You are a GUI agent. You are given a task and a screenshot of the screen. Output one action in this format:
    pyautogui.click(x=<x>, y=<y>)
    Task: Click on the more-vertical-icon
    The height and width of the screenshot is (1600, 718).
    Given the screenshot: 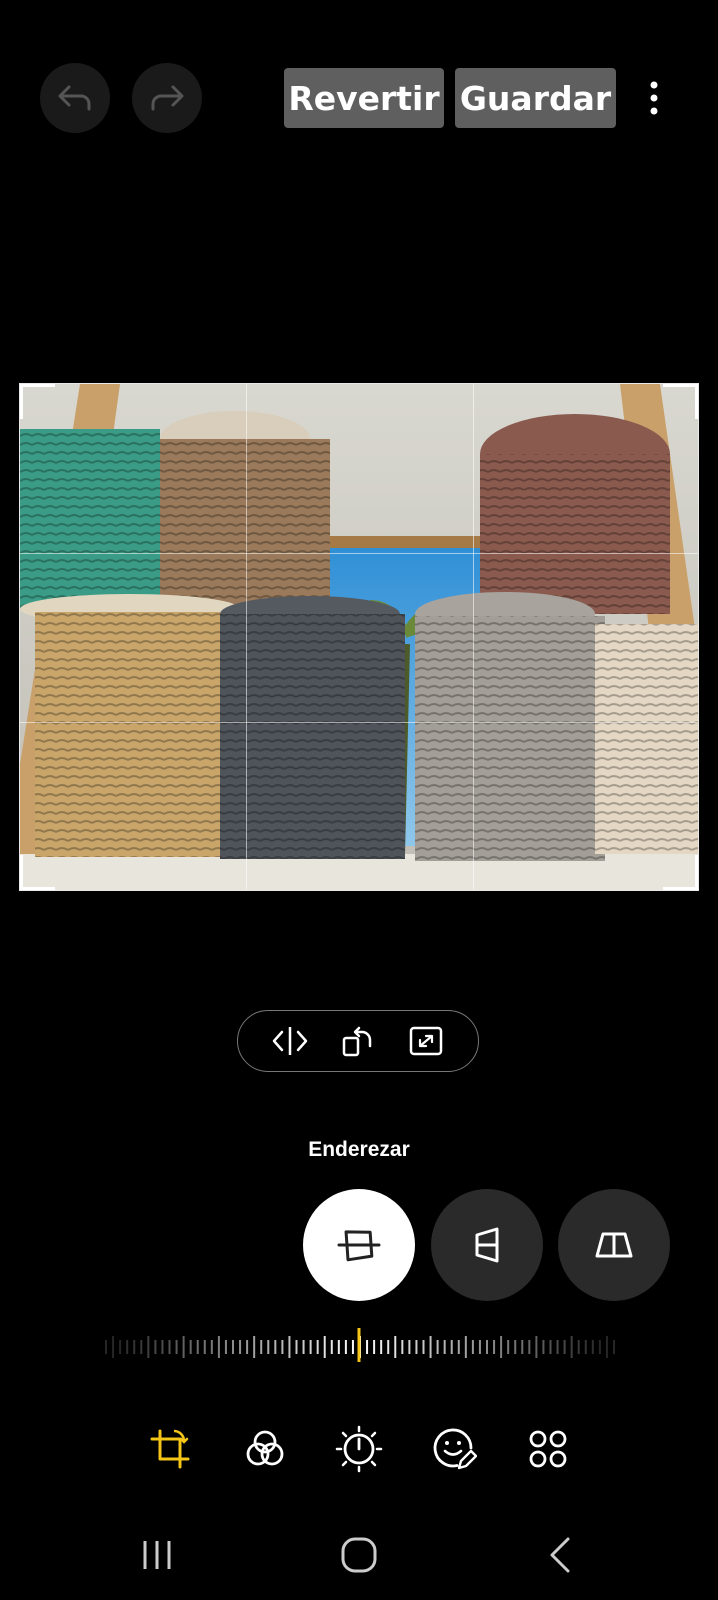 What is the action you would take?
    pyautogui.click(x=654, y=98)
    